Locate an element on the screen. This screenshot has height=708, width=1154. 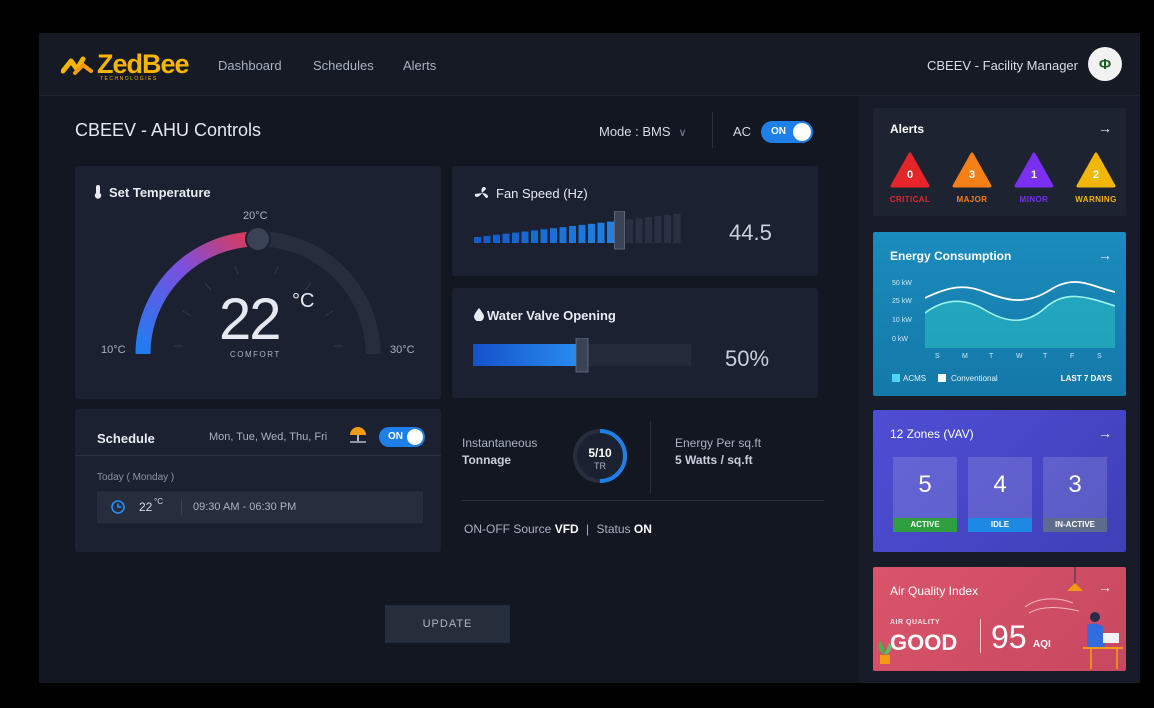
alert-count: 1 is located at coordinates (1034, 175).